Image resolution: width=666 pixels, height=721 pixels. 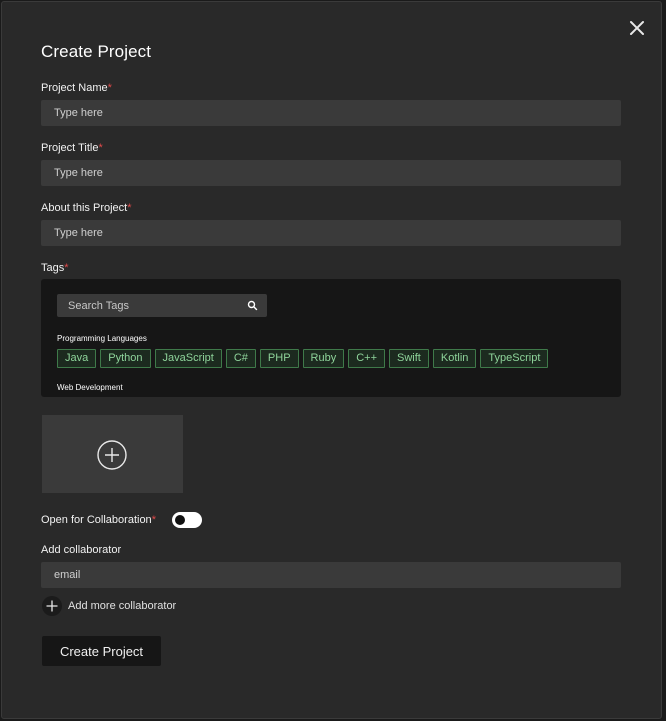 I want to click on plus-circle-icon, so click(x=112, y=455).